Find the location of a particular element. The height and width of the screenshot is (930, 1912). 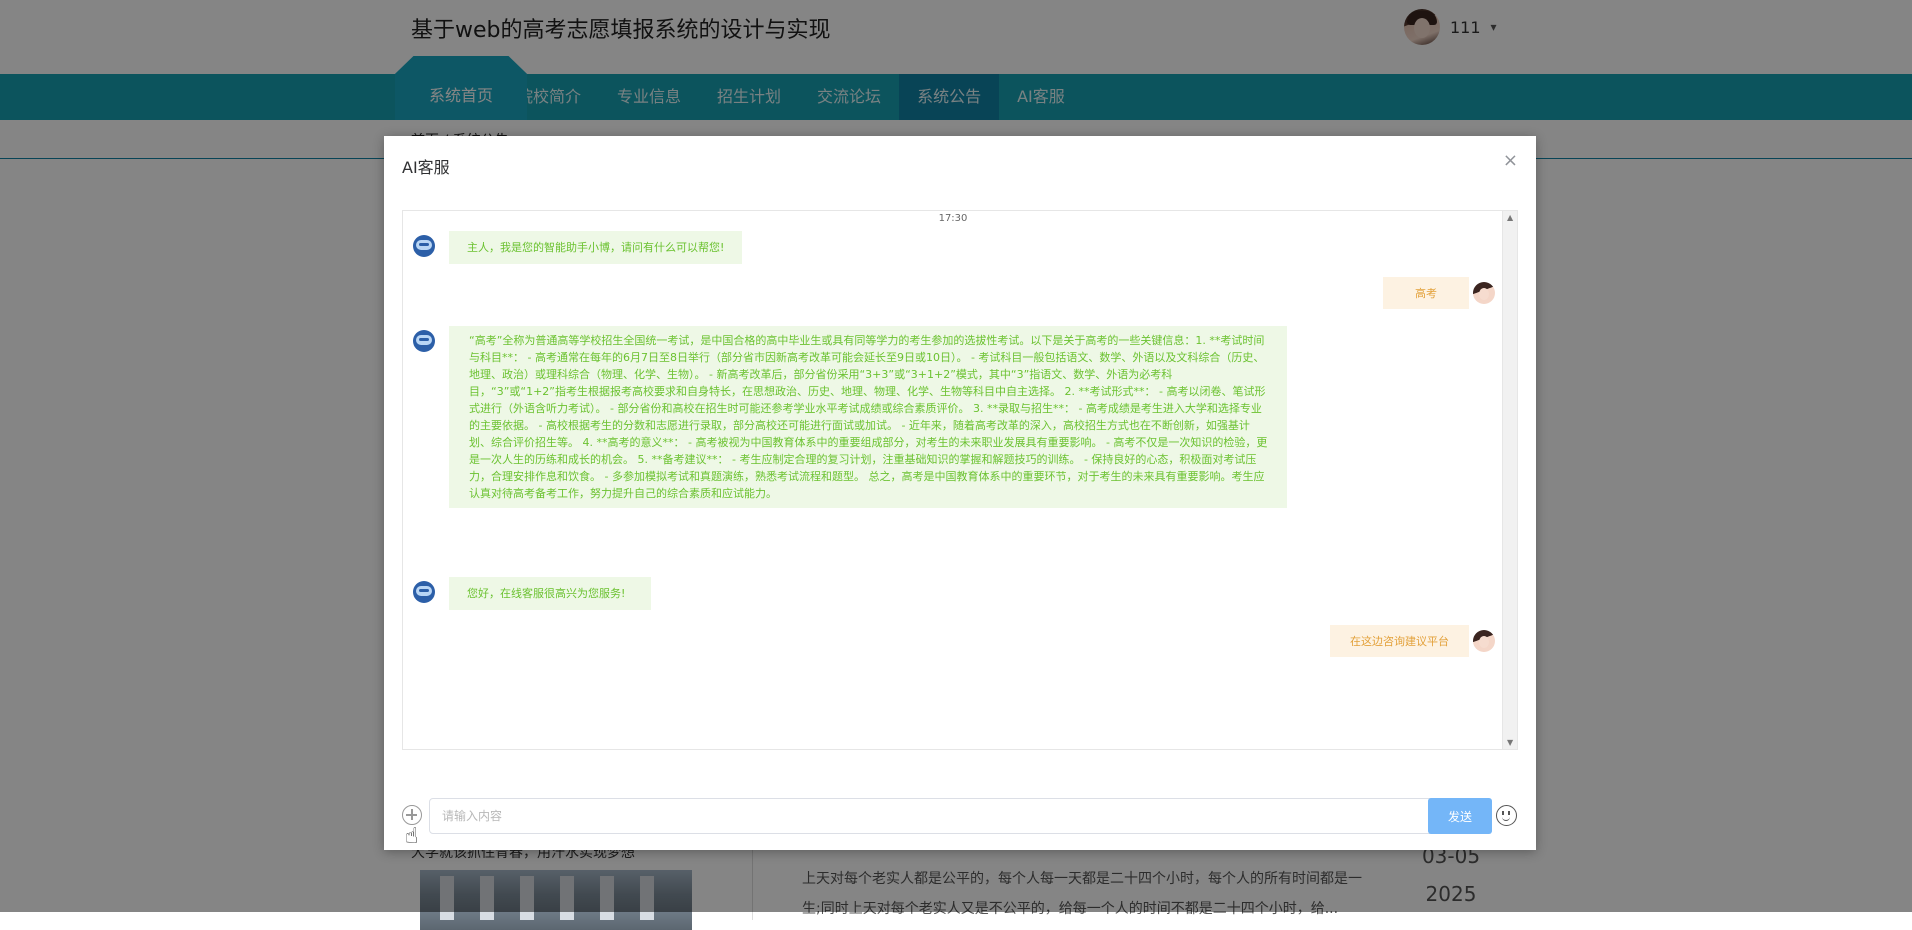

close-icon: × is located at coordinates (1510, 160).